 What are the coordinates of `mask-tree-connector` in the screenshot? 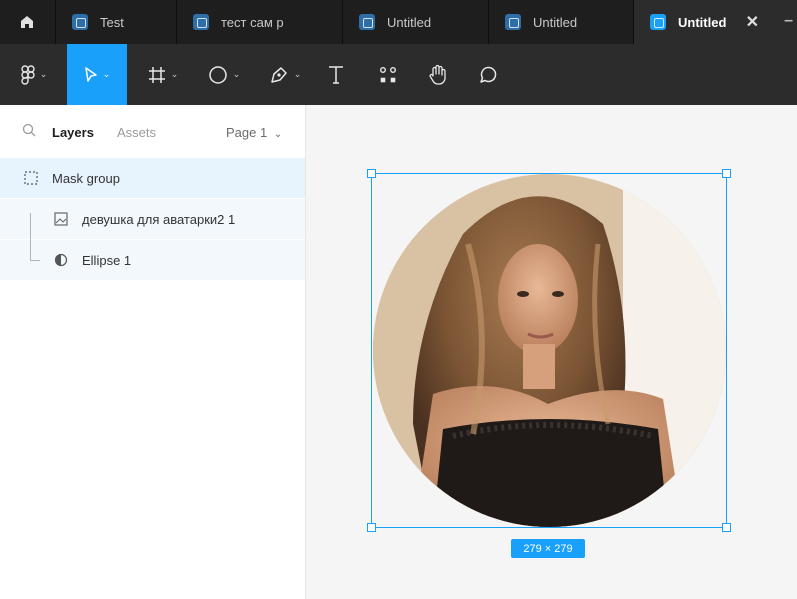 It's located at (35, 237).